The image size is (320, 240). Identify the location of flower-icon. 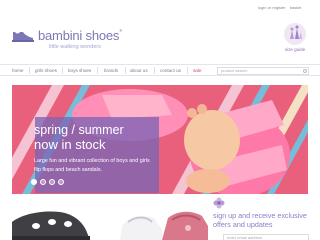
(219, 203).